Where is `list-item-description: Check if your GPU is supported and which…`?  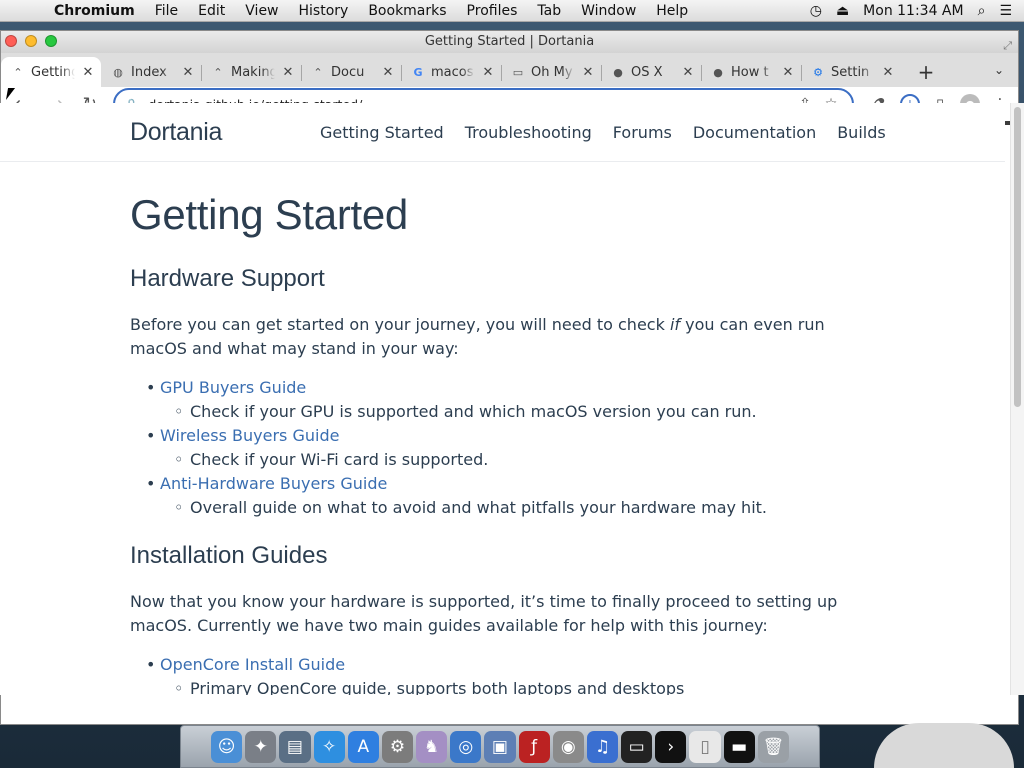 list-item-description: Check if your GPU is supported and which… is located at coordinates (522, 412).